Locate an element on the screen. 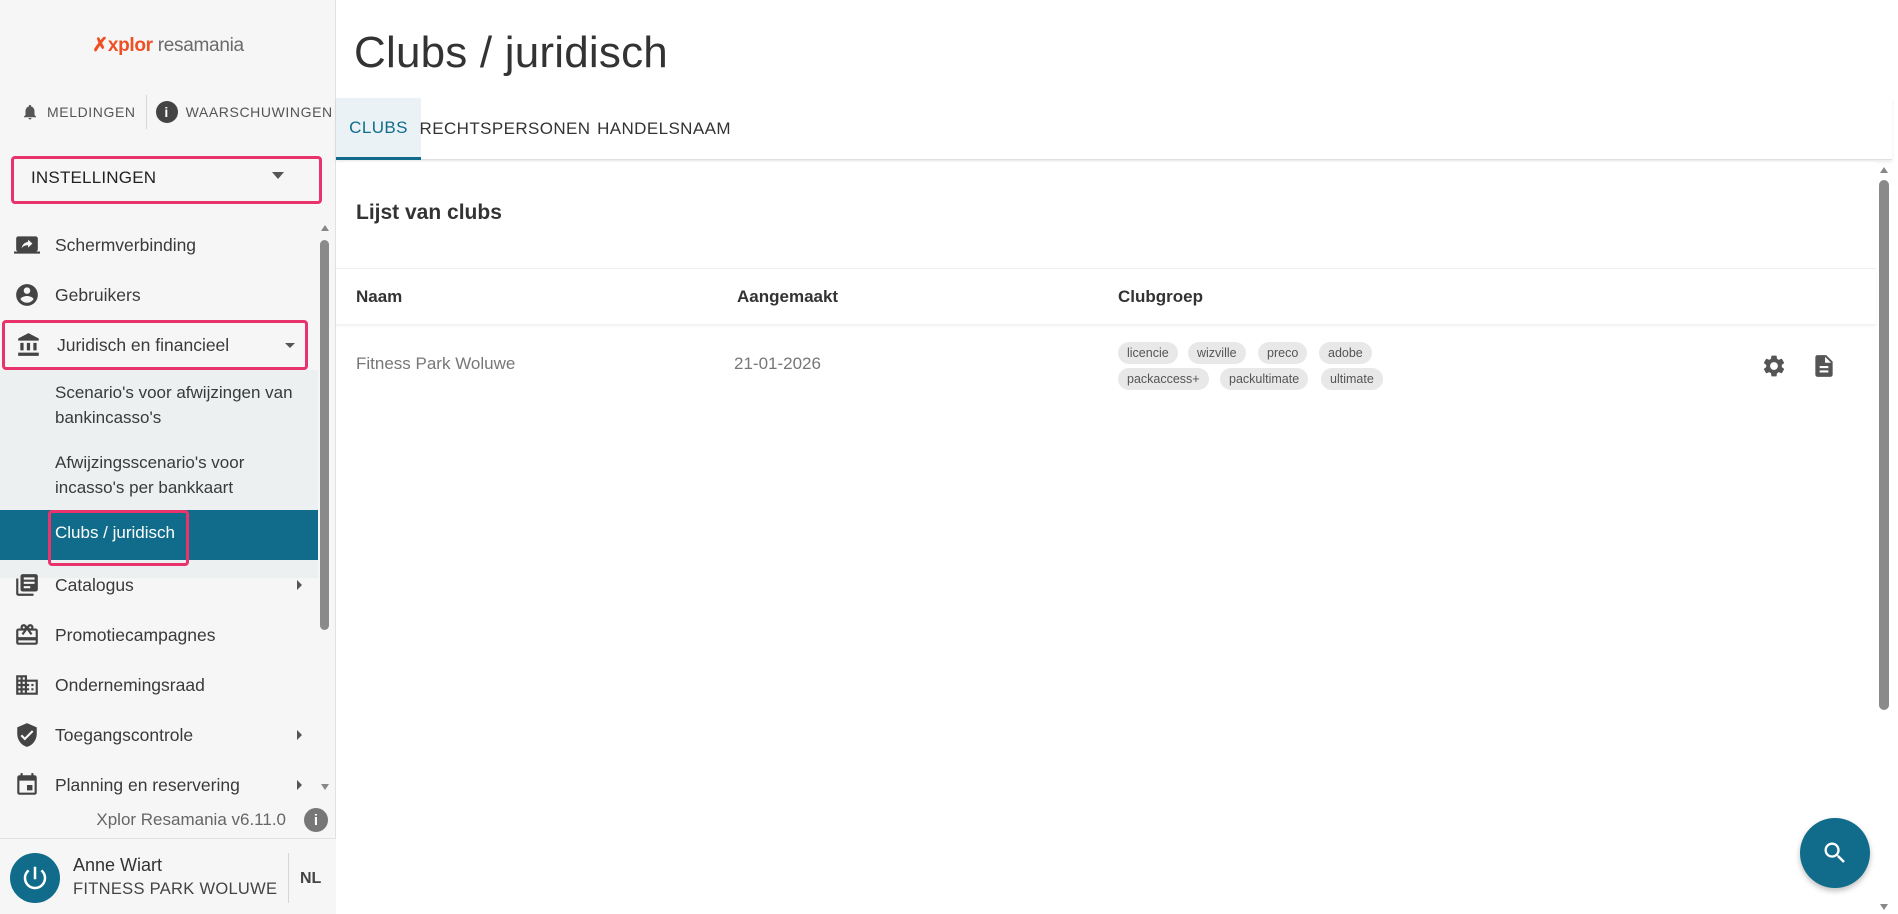 The height and width of the screenshot is (914, 1898). sidebar-scrollbar is located at coordinates (325, 509).